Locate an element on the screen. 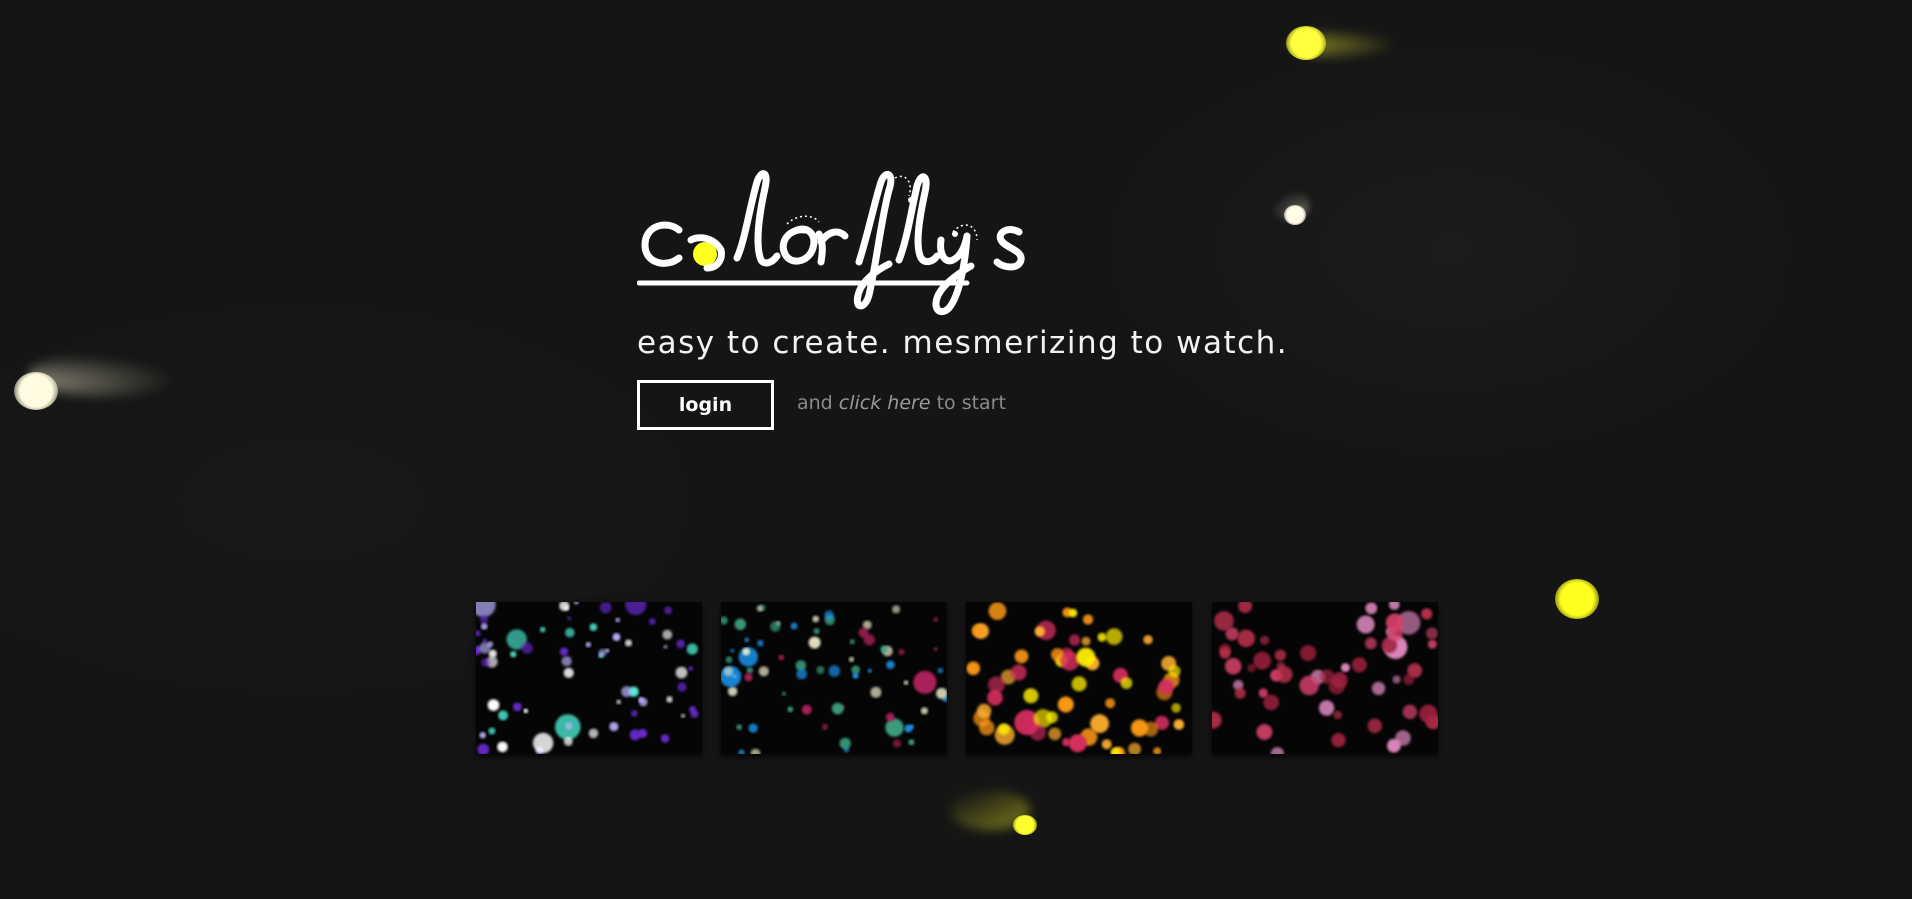  firefly-yellow-right is located at coordinates (1575, 600).